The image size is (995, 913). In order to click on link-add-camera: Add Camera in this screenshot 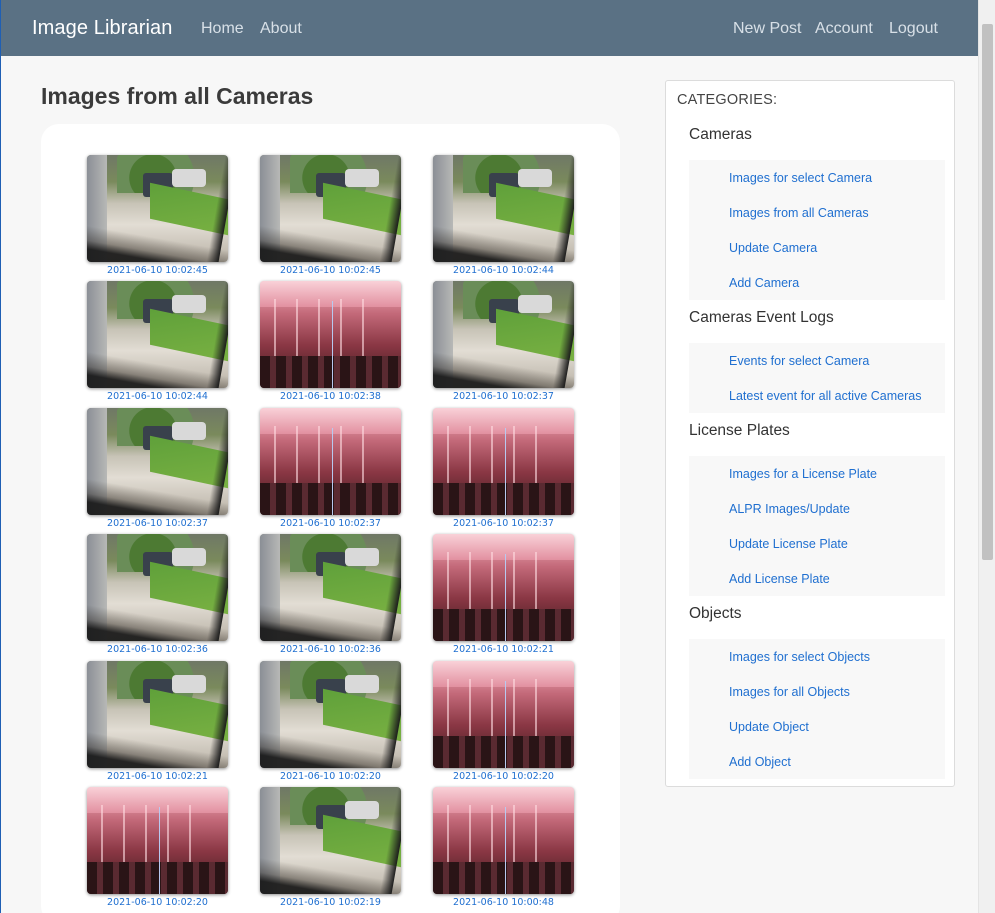, I will do `click(764, 283)`.